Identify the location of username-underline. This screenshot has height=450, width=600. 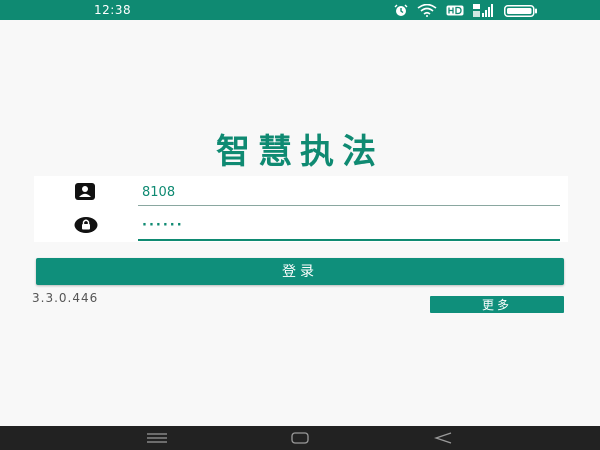
(349, 205).